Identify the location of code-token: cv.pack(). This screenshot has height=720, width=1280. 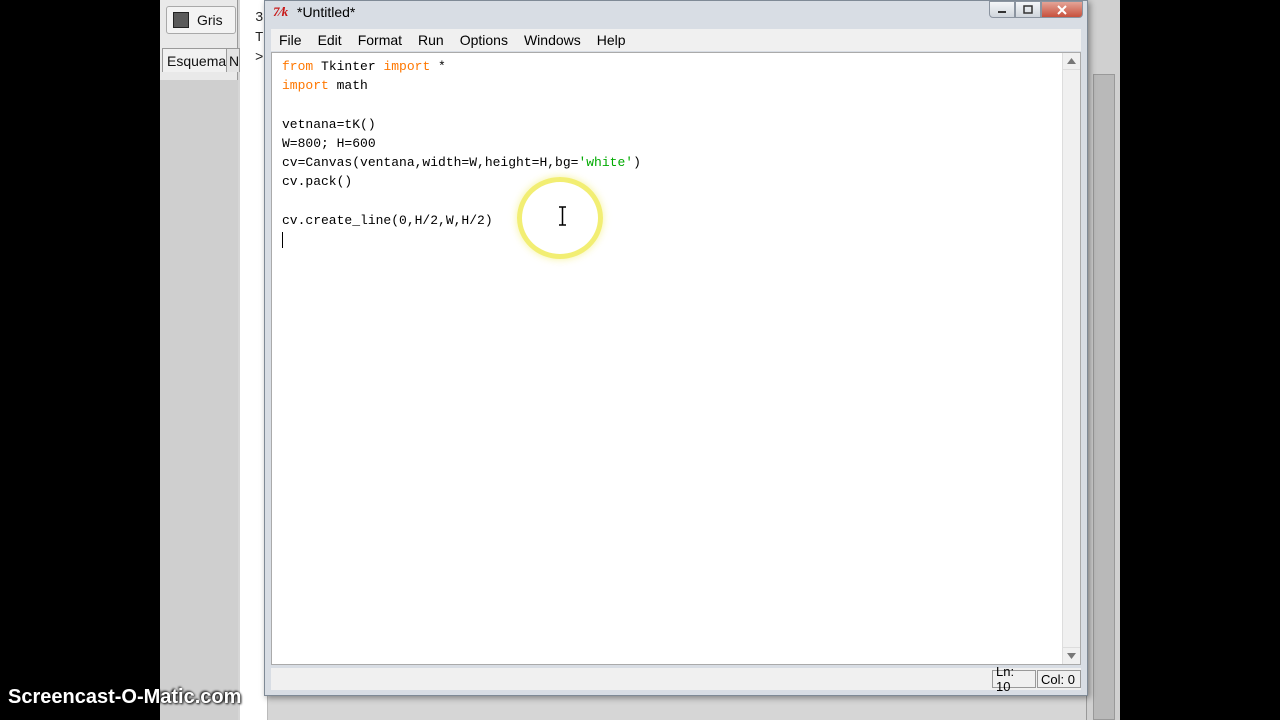
(317, 182).